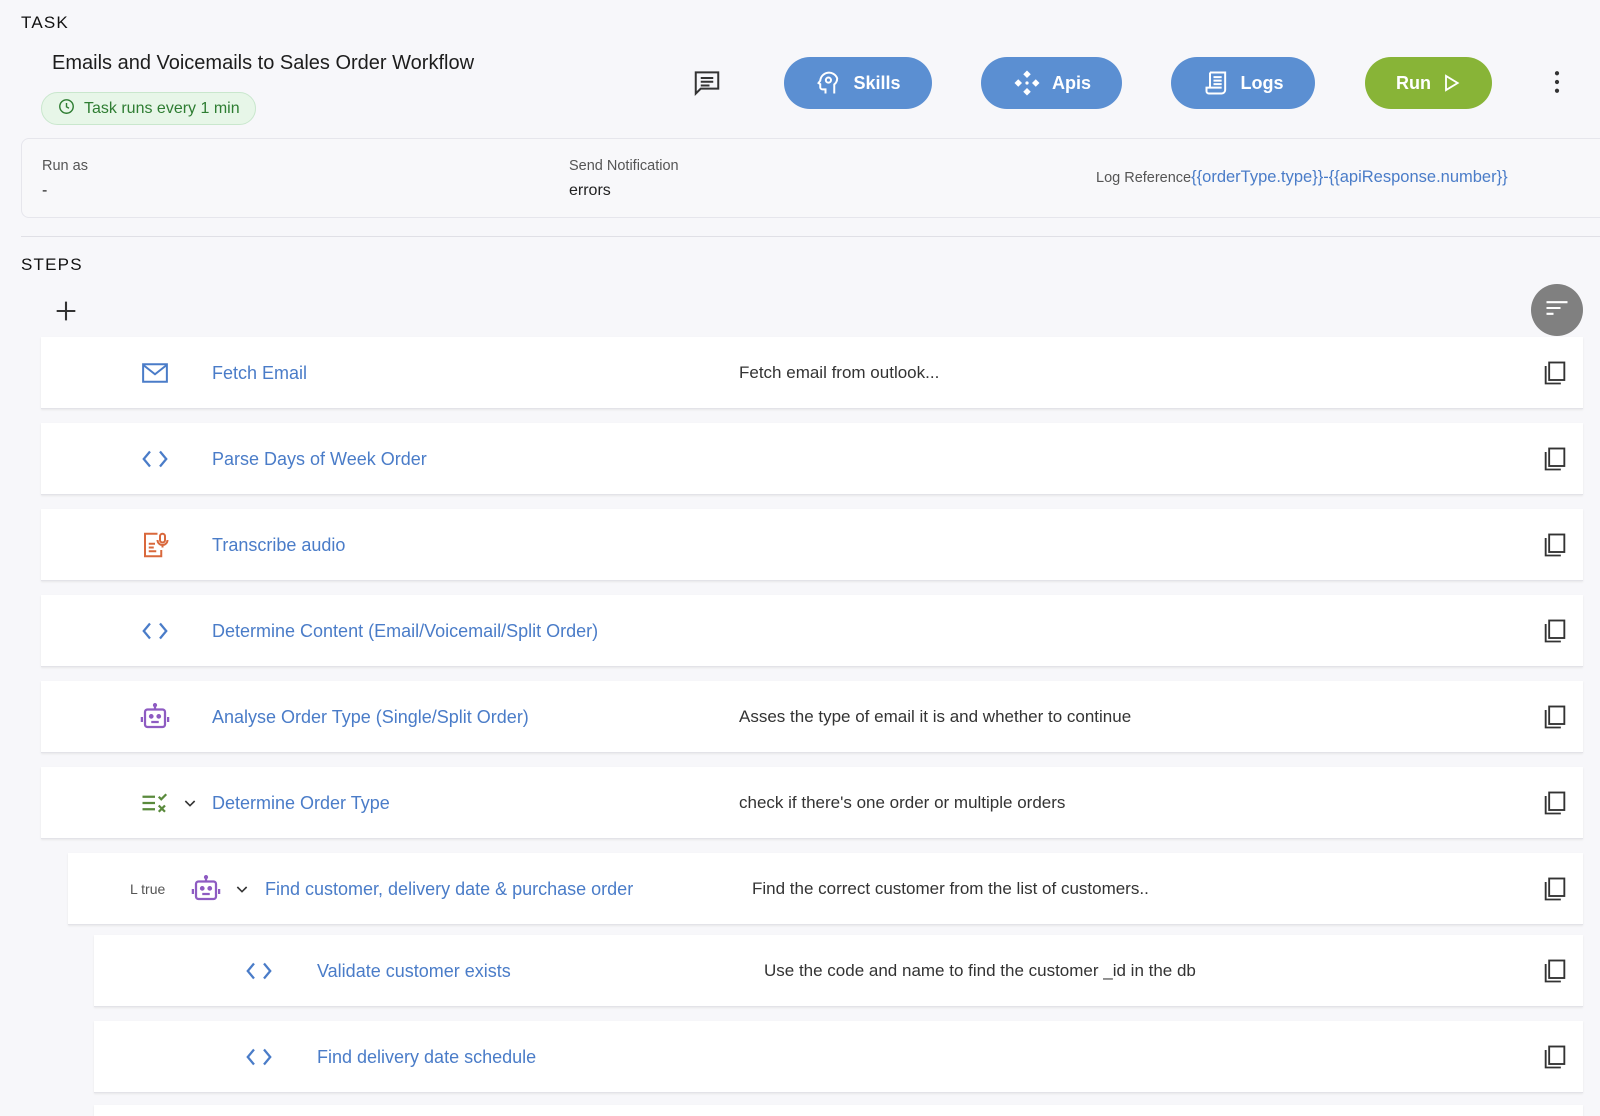 This screenshot has height=1116, width=1600. Describe the element at coordinates (52, 264) in the screenshot. I see `steps-section-label: STEPS` at that location.